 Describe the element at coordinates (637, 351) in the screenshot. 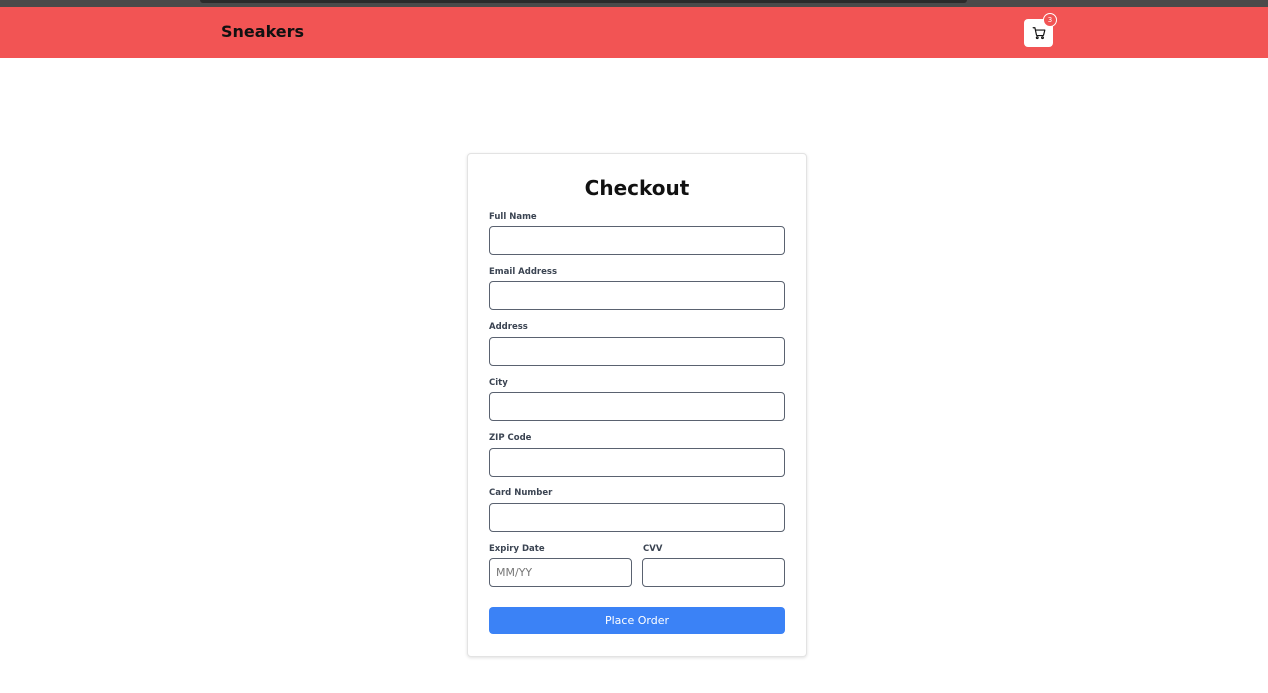

I see `address-input` at that location.